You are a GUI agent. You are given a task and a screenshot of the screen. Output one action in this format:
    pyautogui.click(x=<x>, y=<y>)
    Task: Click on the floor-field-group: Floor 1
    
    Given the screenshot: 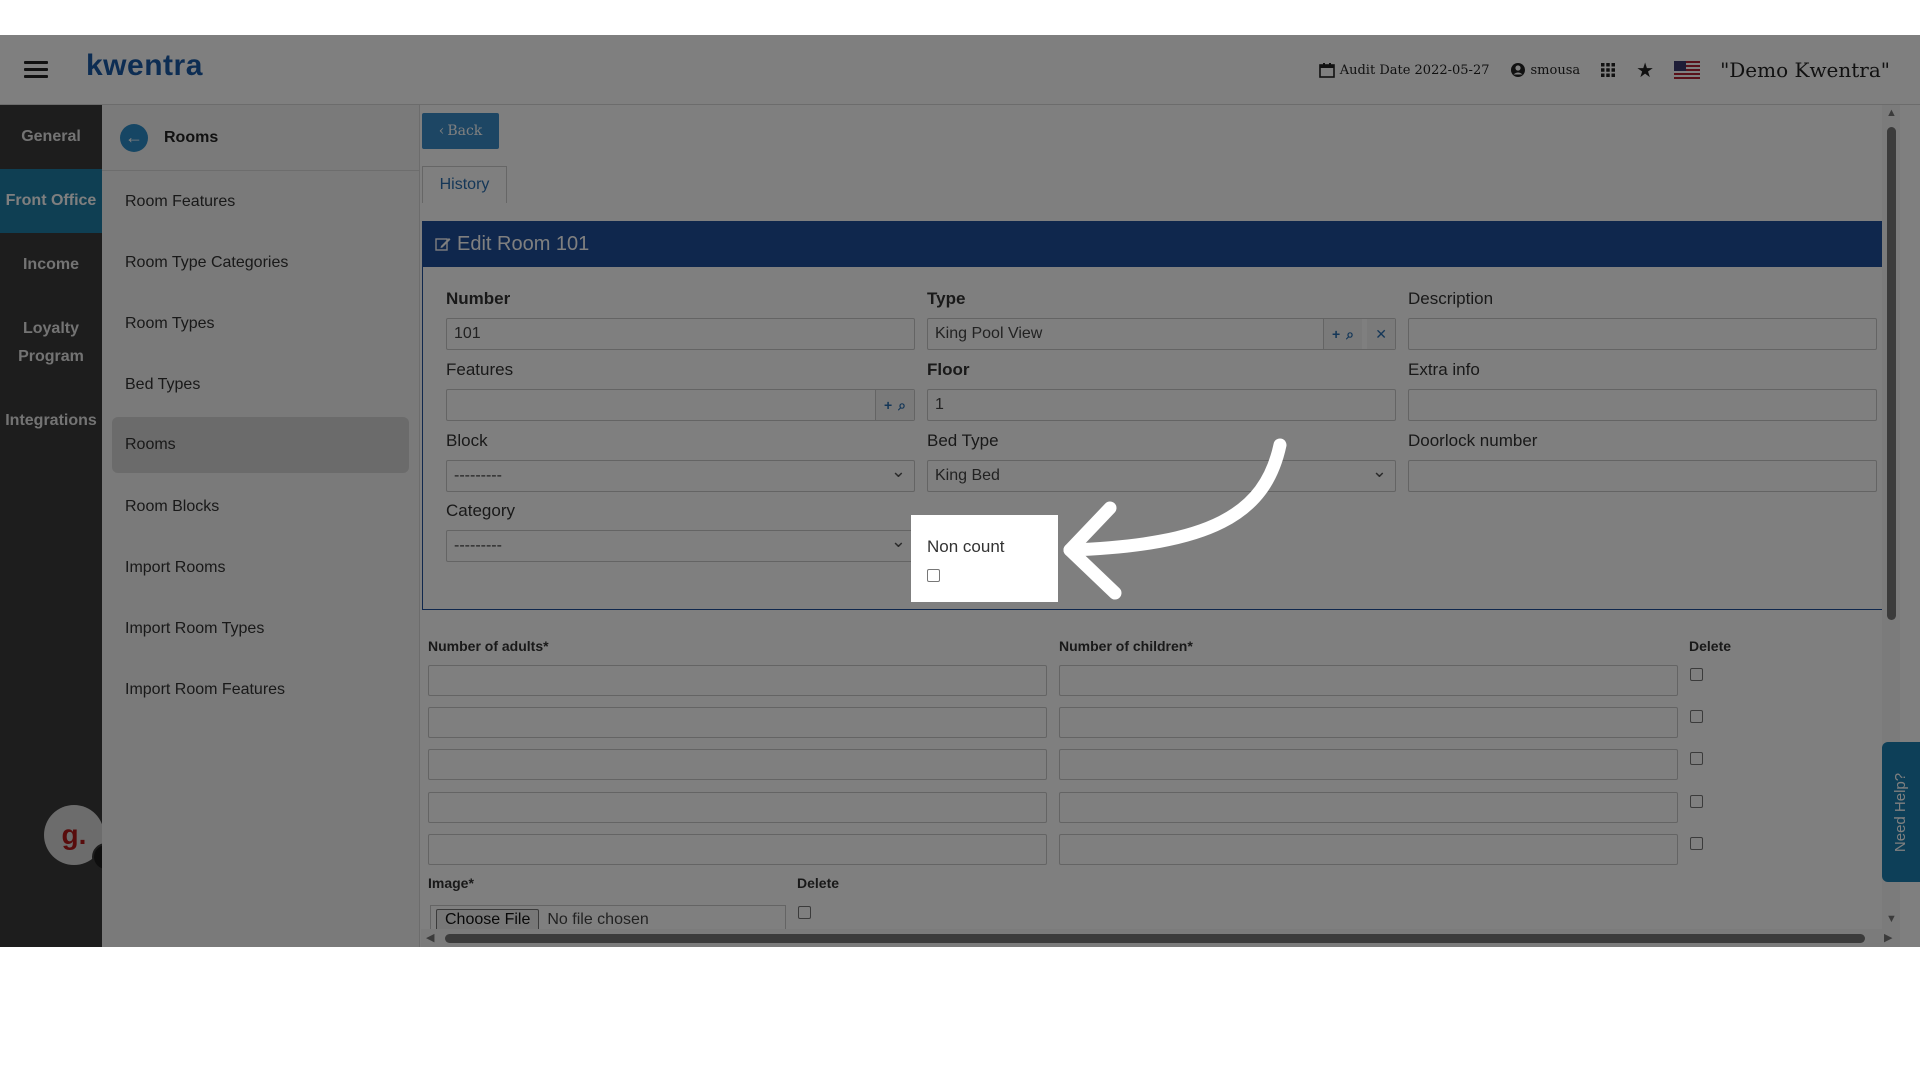 What is the action you would take?
    pyautogui.click(x=1161, y=390)
    